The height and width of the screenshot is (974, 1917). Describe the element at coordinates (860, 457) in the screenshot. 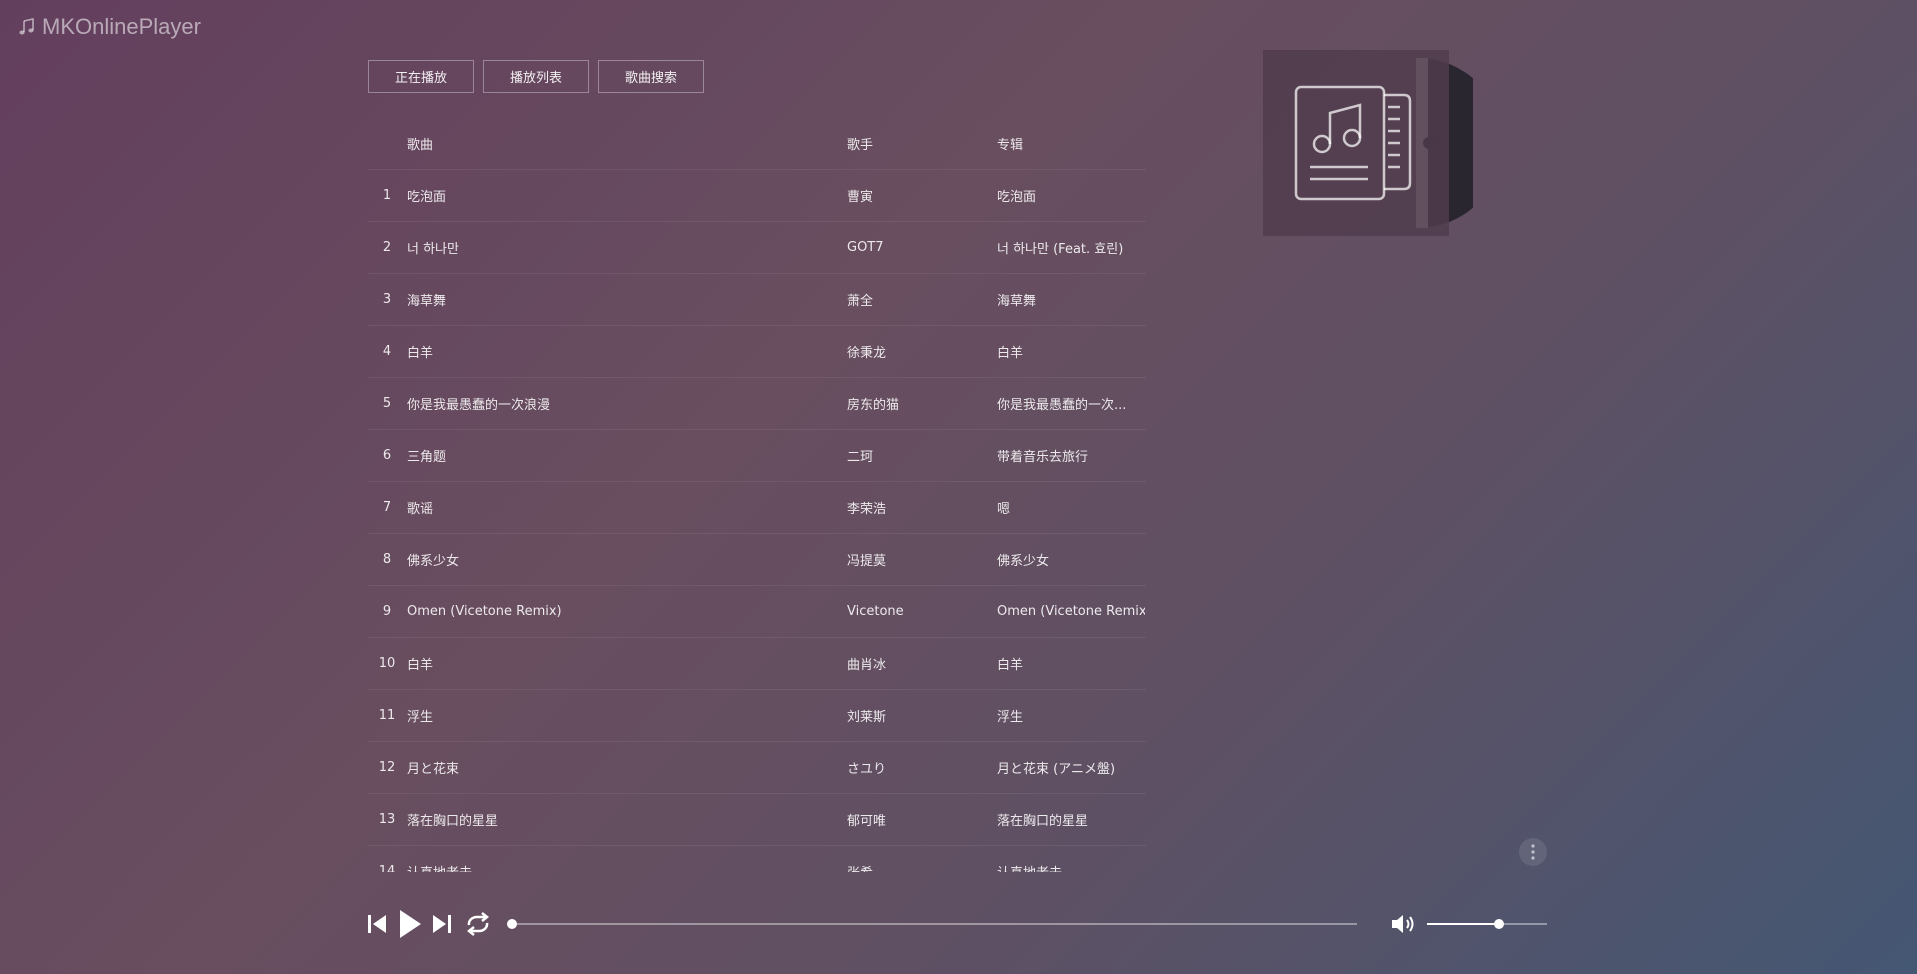

I see `song-artist: 二珂` at that location.